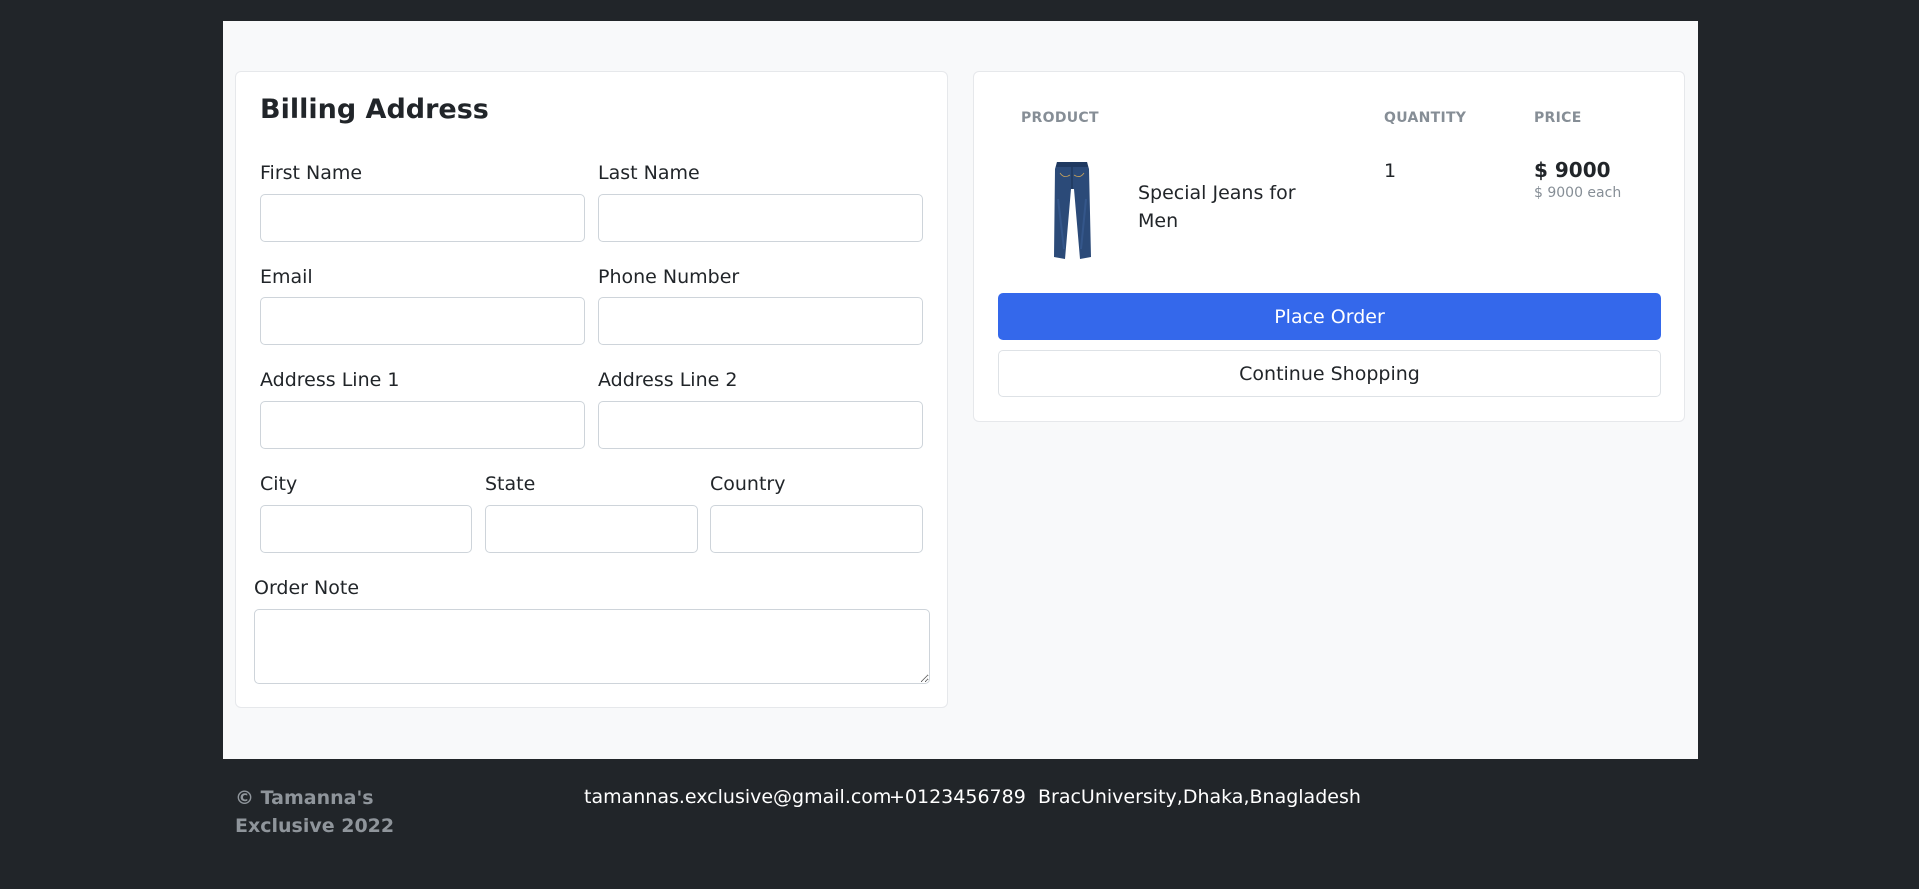  I want to click on email-input, so click(422, 321).